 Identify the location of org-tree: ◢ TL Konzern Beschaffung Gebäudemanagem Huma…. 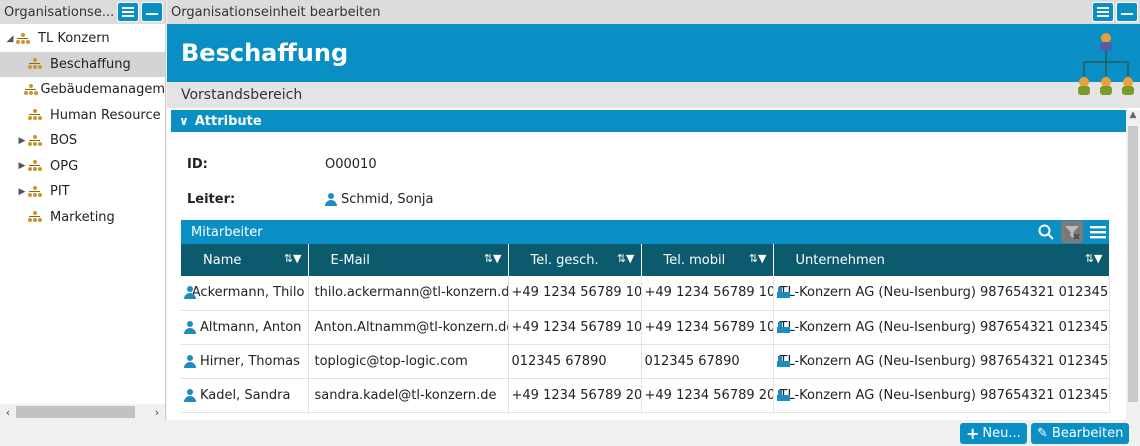
(82, 127).